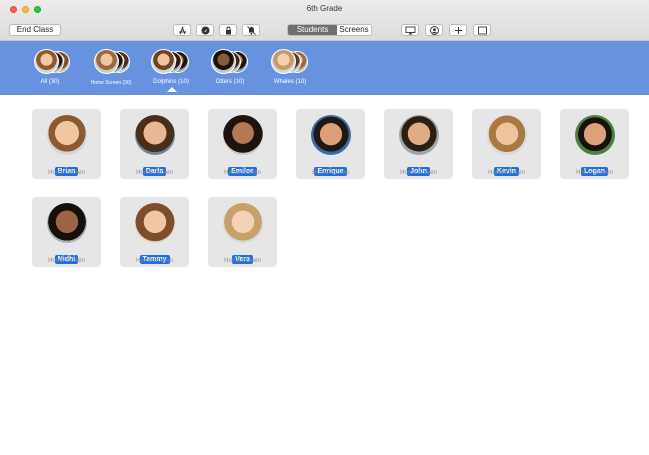 The height and width of the screenshot is (455, 649). What do you see at coordinates (111, 83) in the screenshot?
I see `group-label: Home Screen (30)` at bounding box center [111, 83].